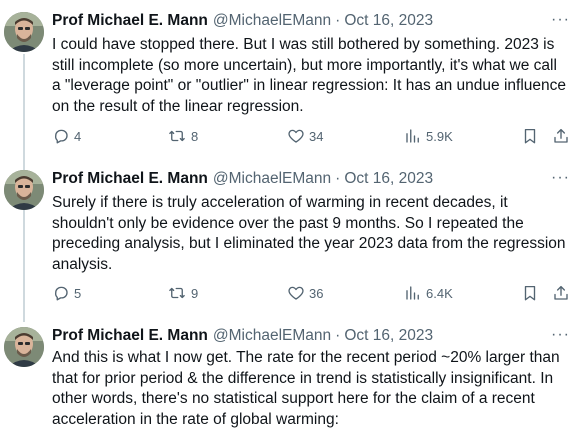 This screenshot has width=582, height=435. I want to click on like-count: 36, so click(316, 293).